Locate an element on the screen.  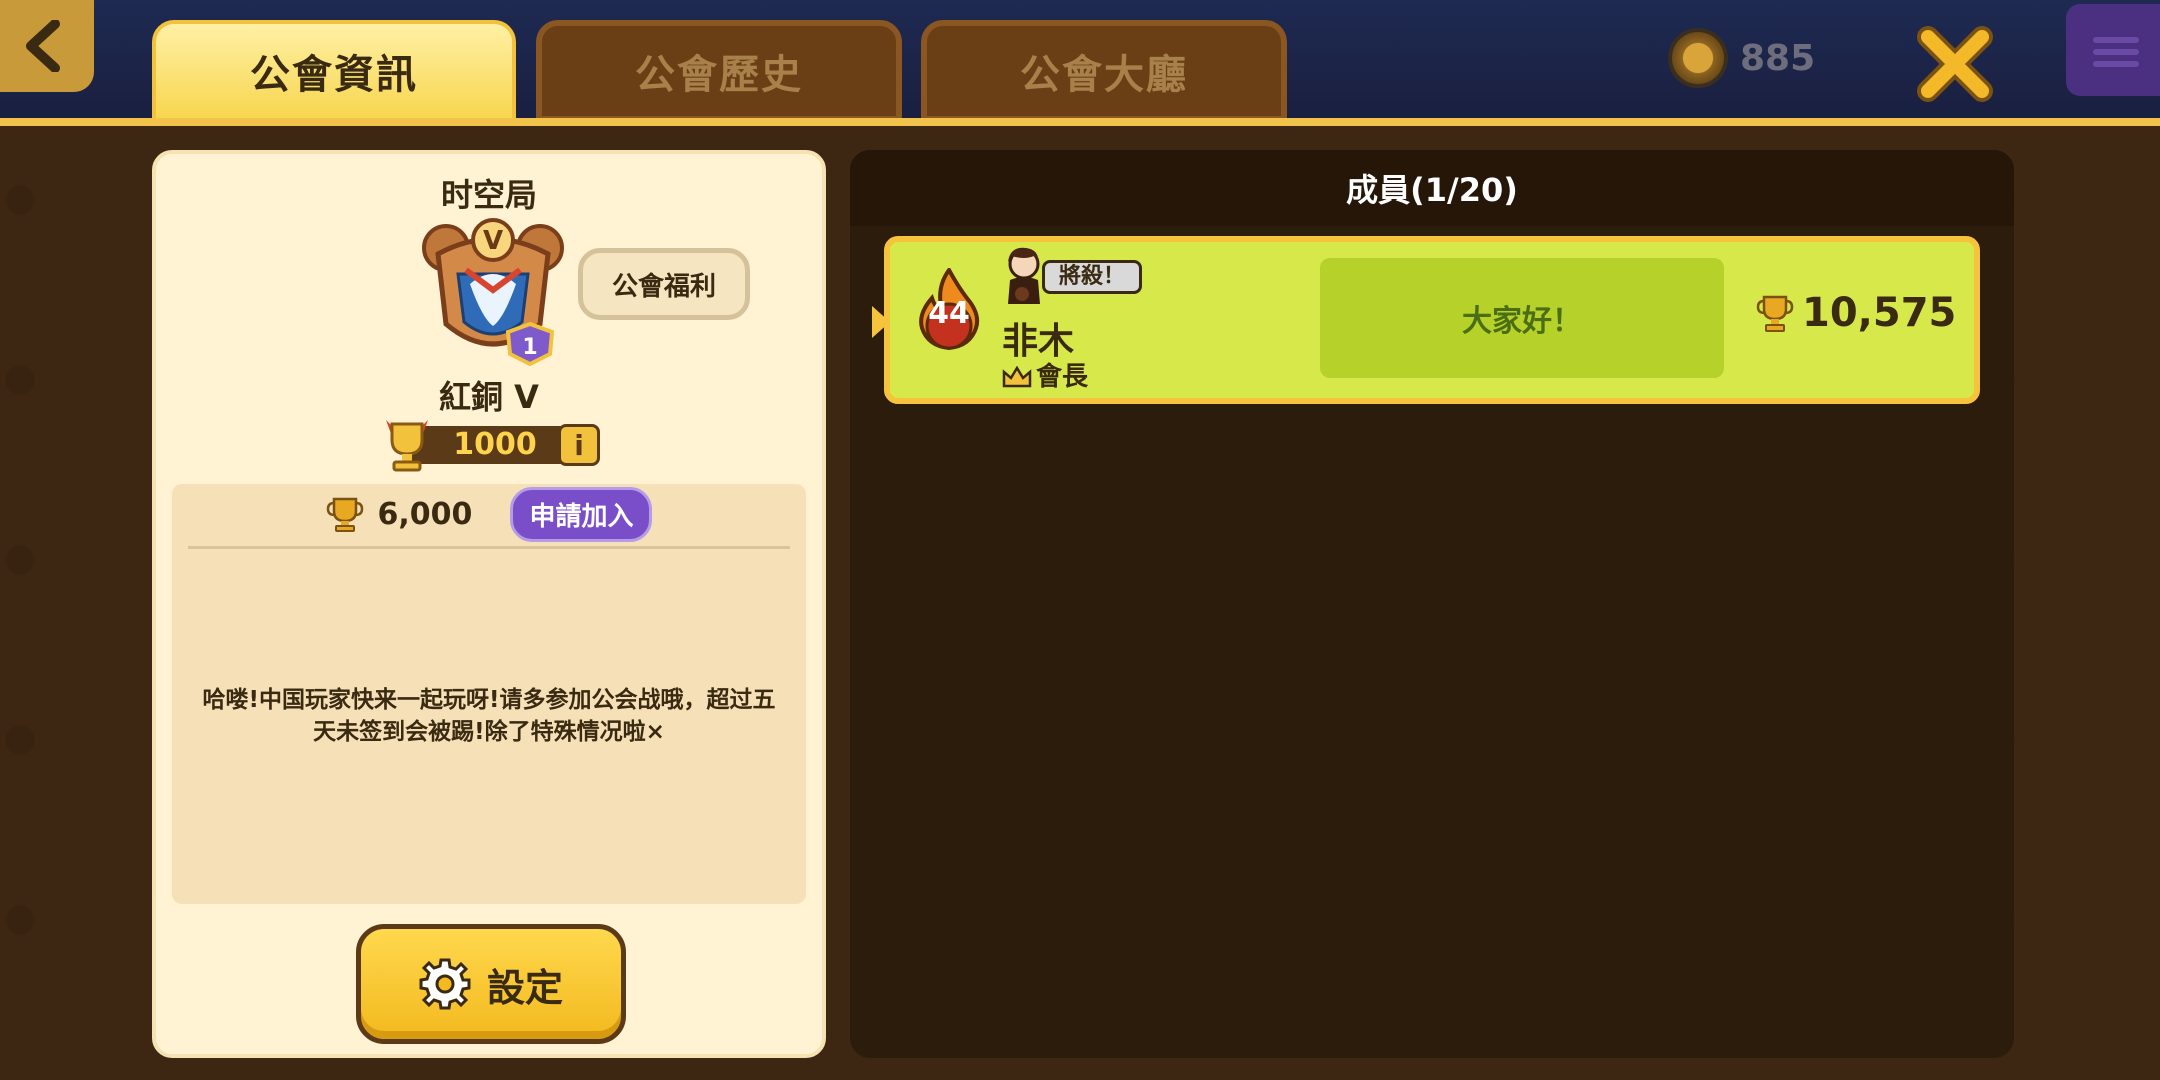
join-type-badge: 申請加入 is located at coordinates (581, 514).